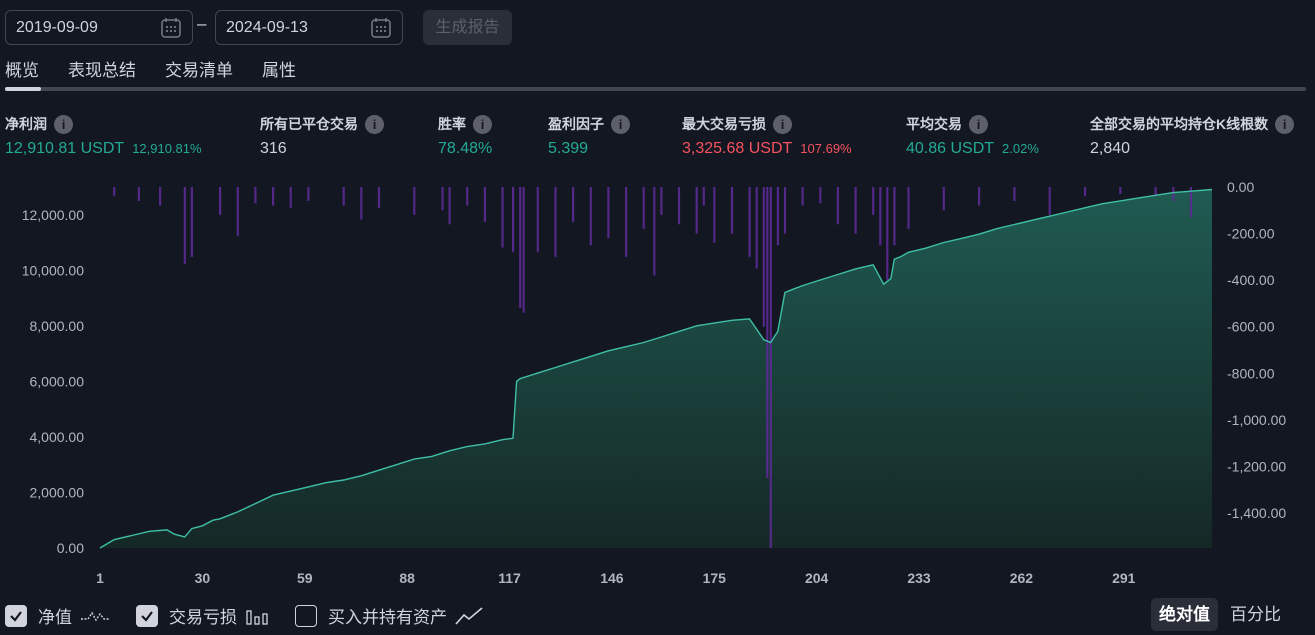  What do you see at coordinates (322, 136) in the screenshot?
I see `metric-closed-trades: 所有已平仓交易 i 316` at bounding box center [322, 136].